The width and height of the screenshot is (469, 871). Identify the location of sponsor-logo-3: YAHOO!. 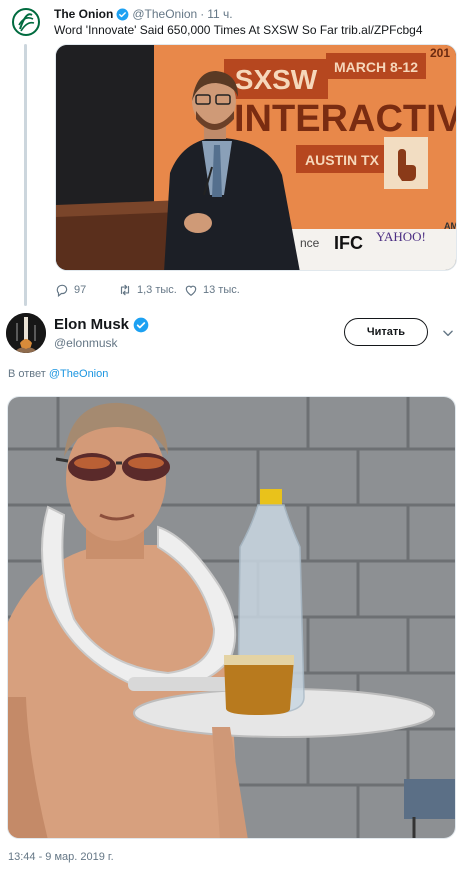
(401, 236).